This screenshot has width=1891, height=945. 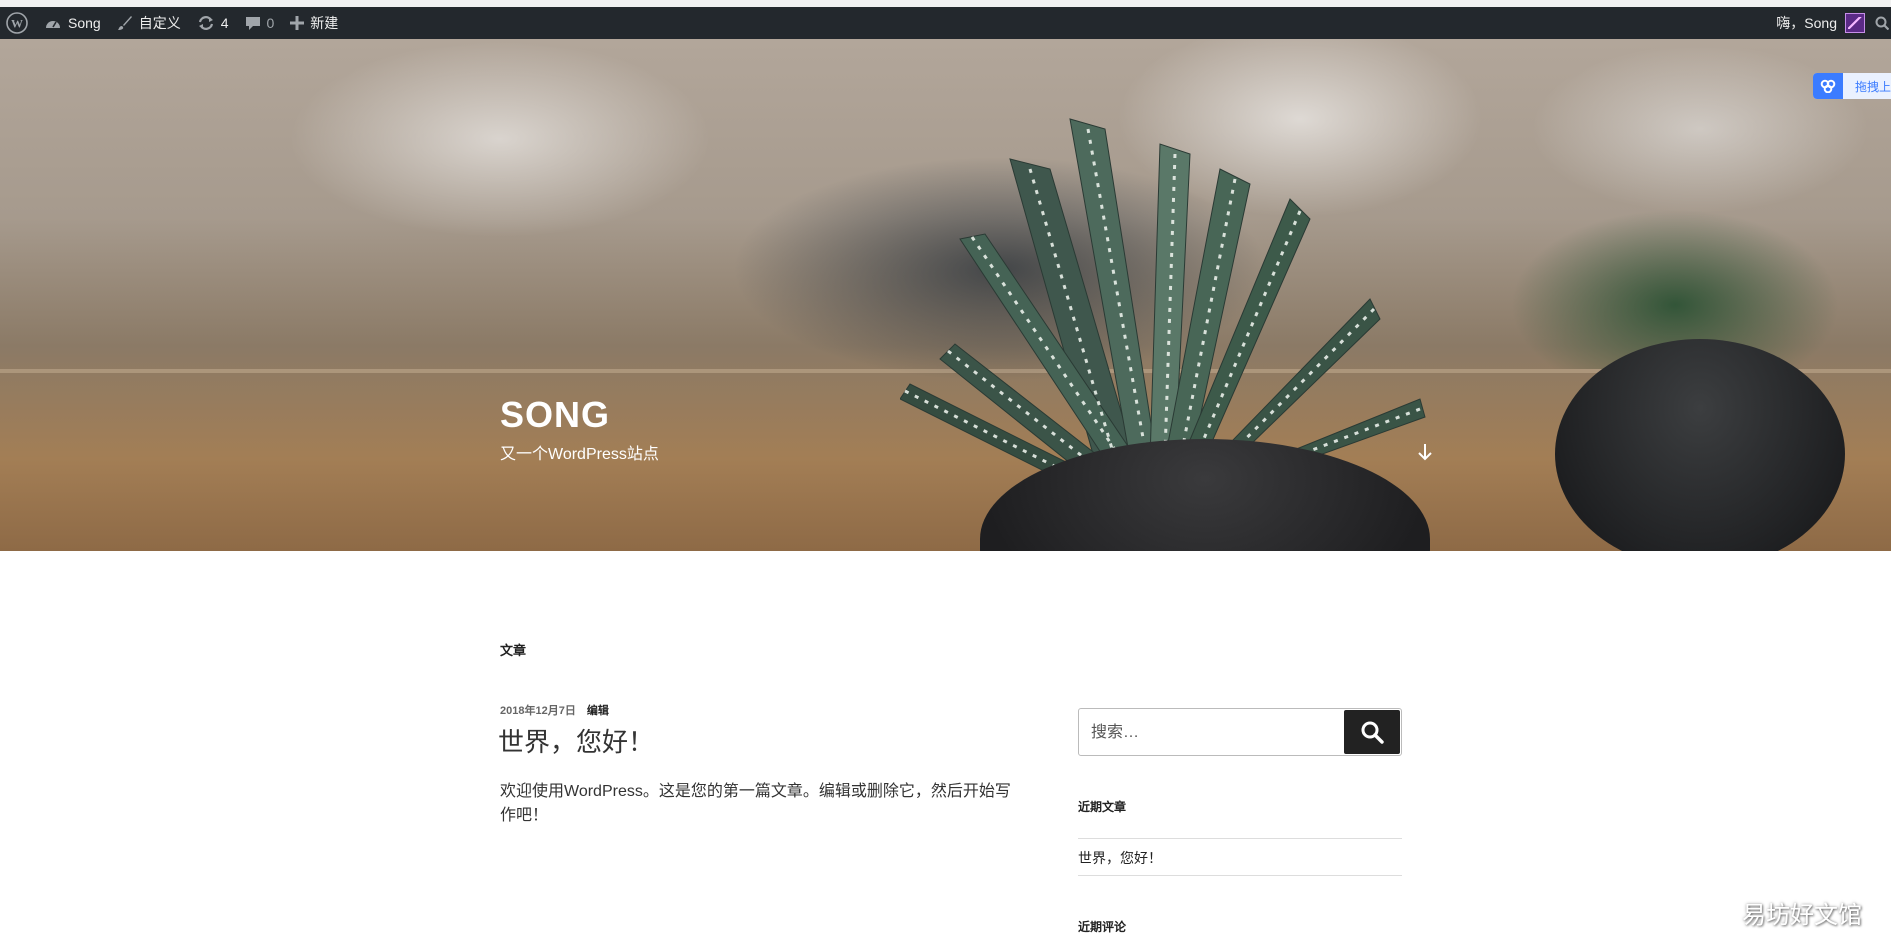 I want to click on my-account-menu: 嗨，Song, so click(x=1818, y=23).